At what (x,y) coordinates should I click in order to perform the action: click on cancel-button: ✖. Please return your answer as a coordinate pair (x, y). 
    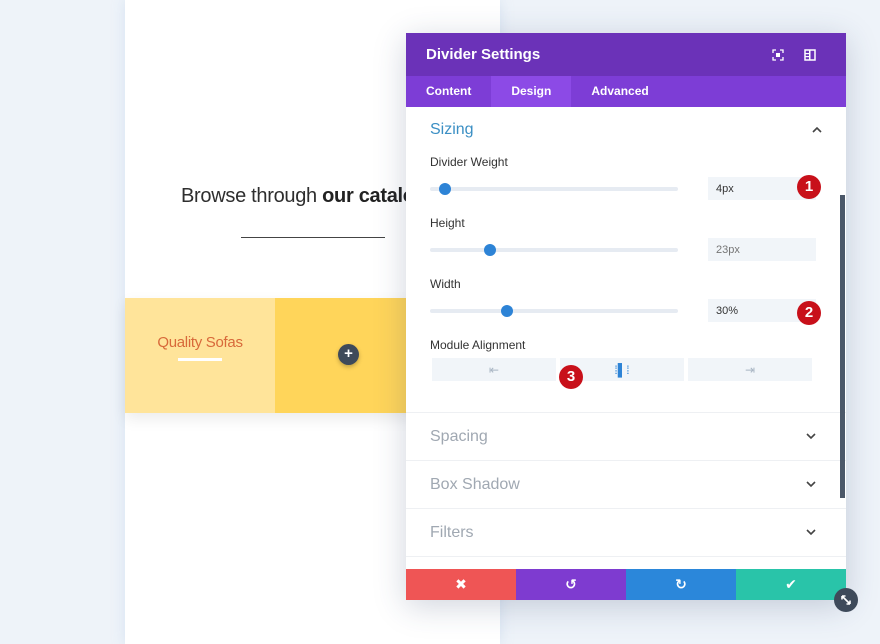
    Looking at the image, I should click on (461, 584).